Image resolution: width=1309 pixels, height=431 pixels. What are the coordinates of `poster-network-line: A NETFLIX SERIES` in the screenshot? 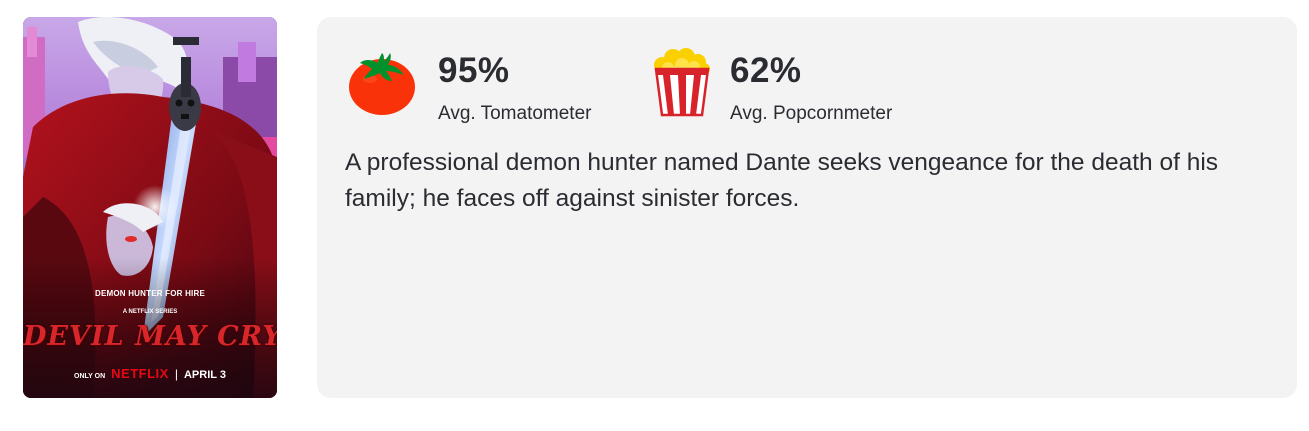 It's located at (150, 312).